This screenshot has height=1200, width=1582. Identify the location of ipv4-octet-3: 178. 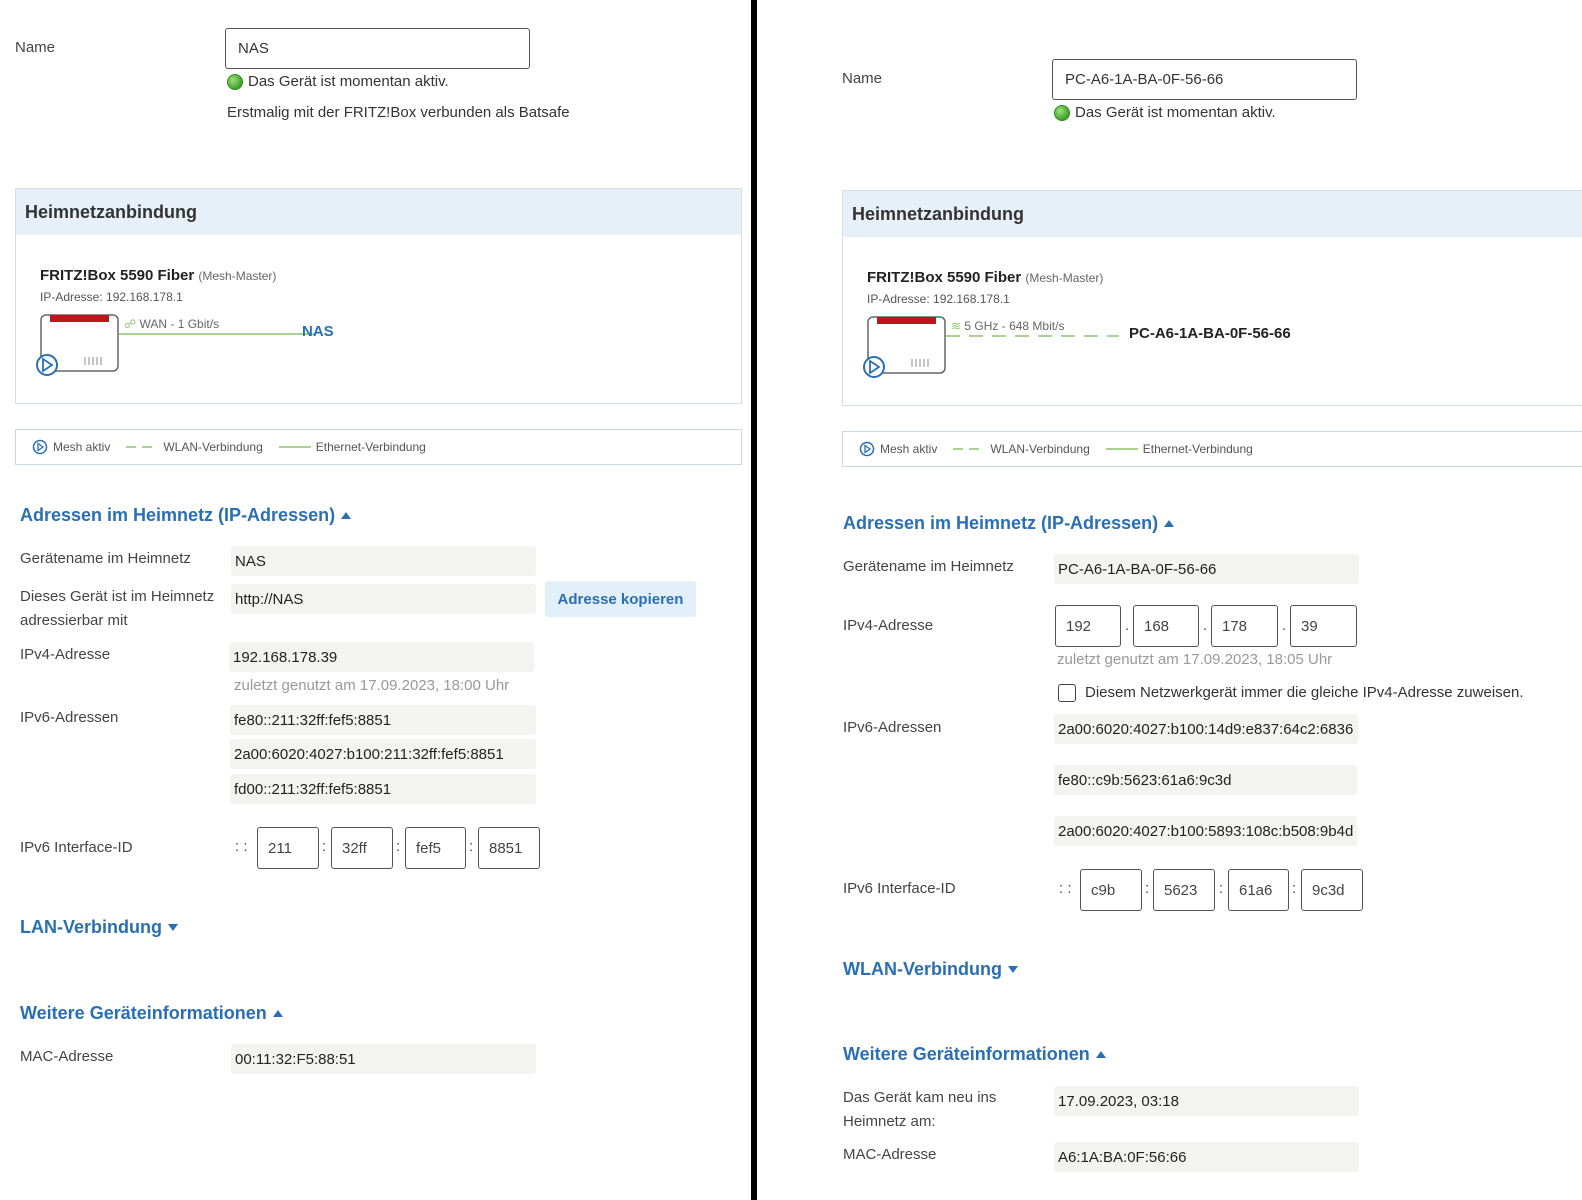
(1244, 626).